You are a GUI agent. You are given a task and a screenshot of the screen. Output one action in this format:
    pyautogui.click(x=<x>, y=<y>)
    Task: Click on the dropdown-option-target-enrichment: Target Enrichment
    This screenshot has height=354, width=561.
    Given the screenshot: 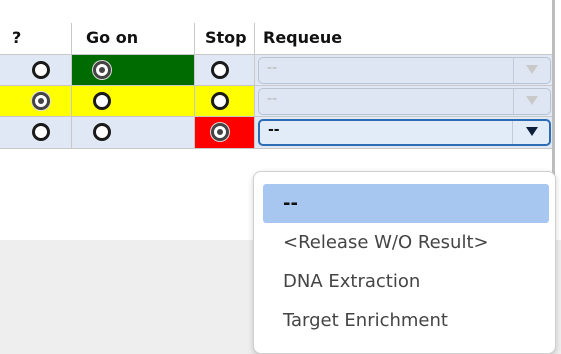 What is the action you would take?
    pyautogui.click(x=406, y=320)
    